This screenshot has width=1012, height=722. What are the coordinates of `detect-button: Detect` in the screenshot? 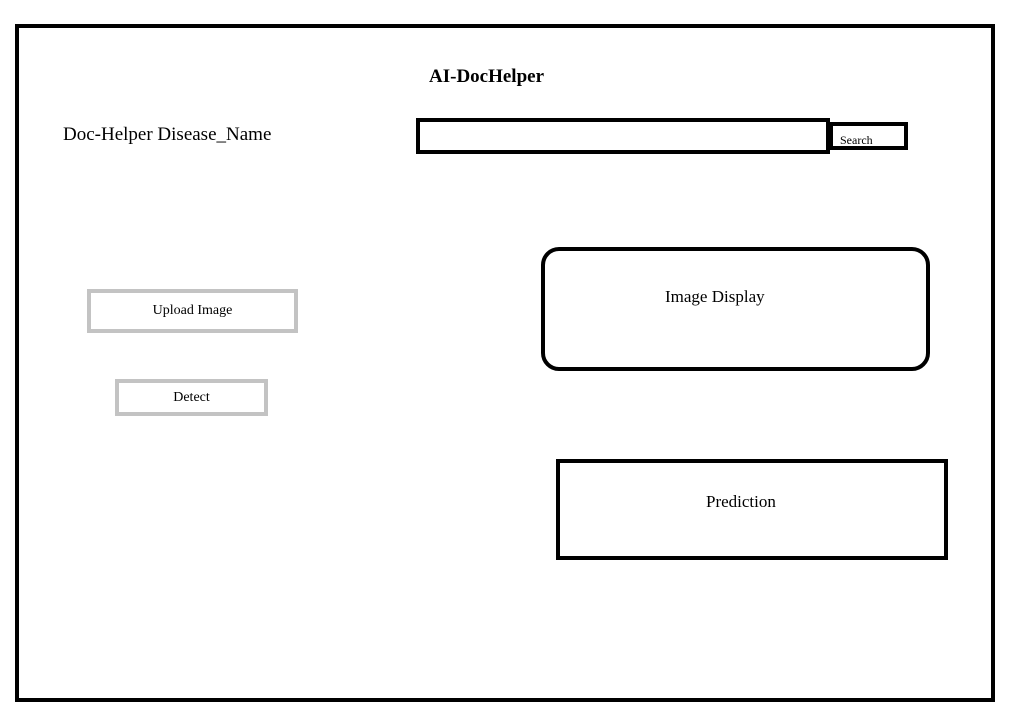 It's located at (191, 397).